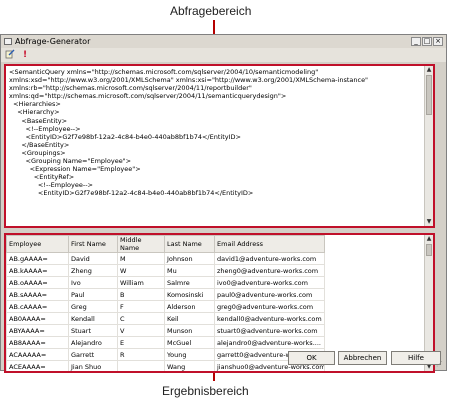 The image size is (450, 406). Describe the element at coordinates (37, 330) in the screenshot. I see `table-cell: ABYAAAA=` at that location.